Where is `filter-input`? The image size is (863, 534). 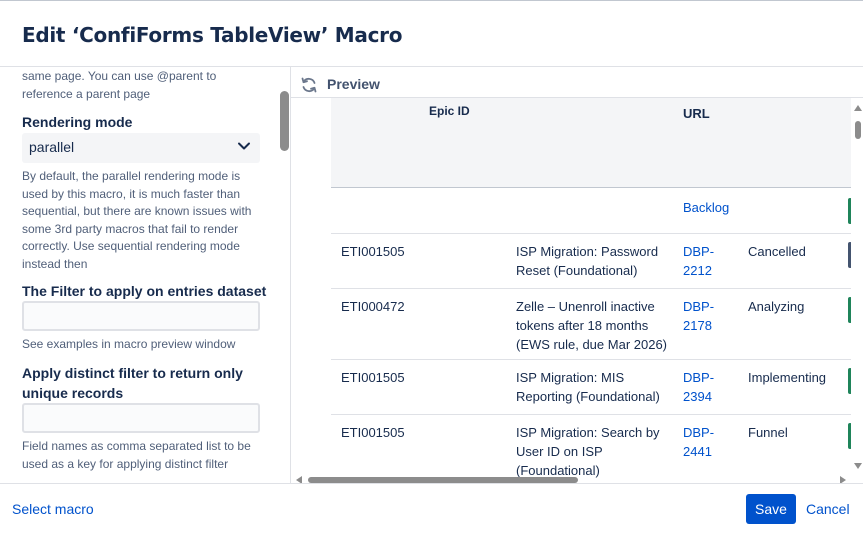
filter-input is located at coordinates (141, 316).